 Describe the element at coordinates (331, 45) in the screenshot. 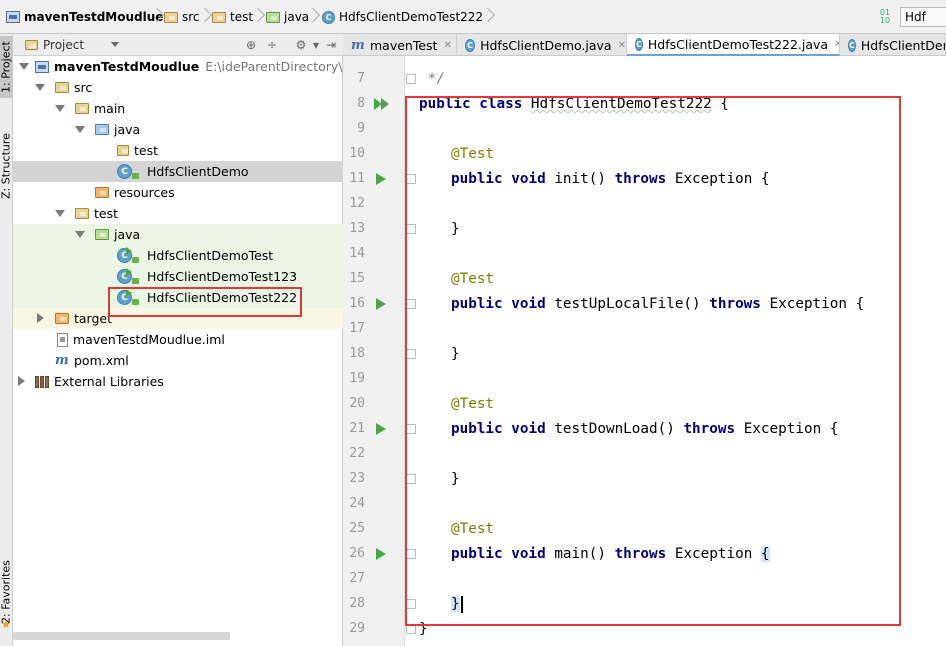

I see `hide-panel-icon: ⇥` at that location.